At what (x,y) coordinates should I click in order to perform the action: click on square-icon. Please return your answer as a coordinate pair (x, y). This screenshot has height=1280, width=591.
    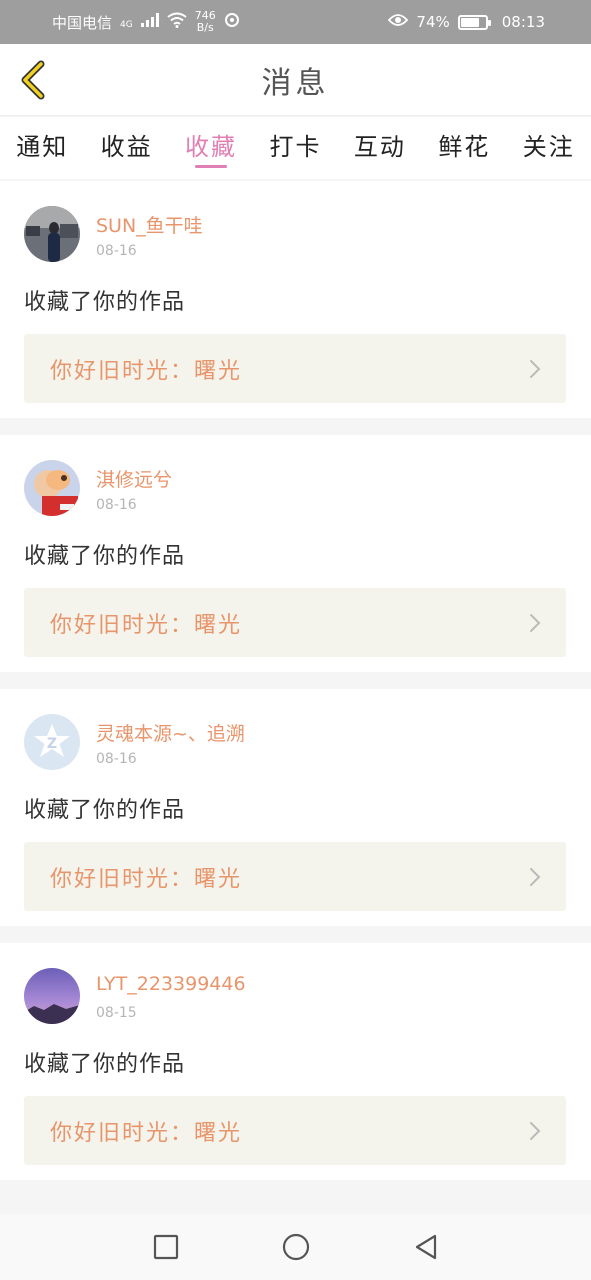
    Looking at the image, I should click on (165, 1247).